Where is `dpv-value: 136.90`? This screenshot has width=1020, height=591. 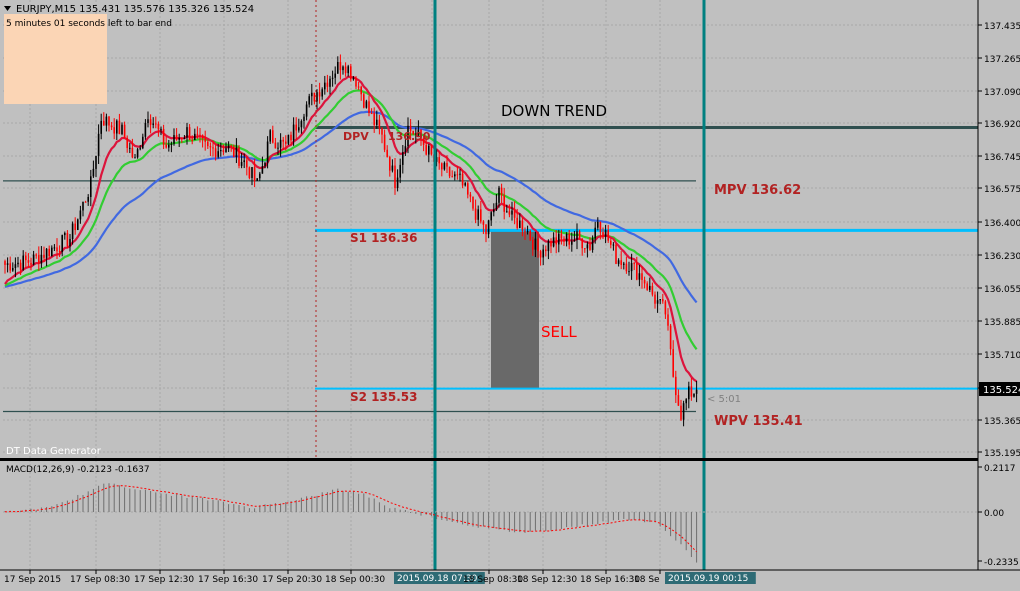
dpv-value: 136.90 is located at coordinates (409, 136).